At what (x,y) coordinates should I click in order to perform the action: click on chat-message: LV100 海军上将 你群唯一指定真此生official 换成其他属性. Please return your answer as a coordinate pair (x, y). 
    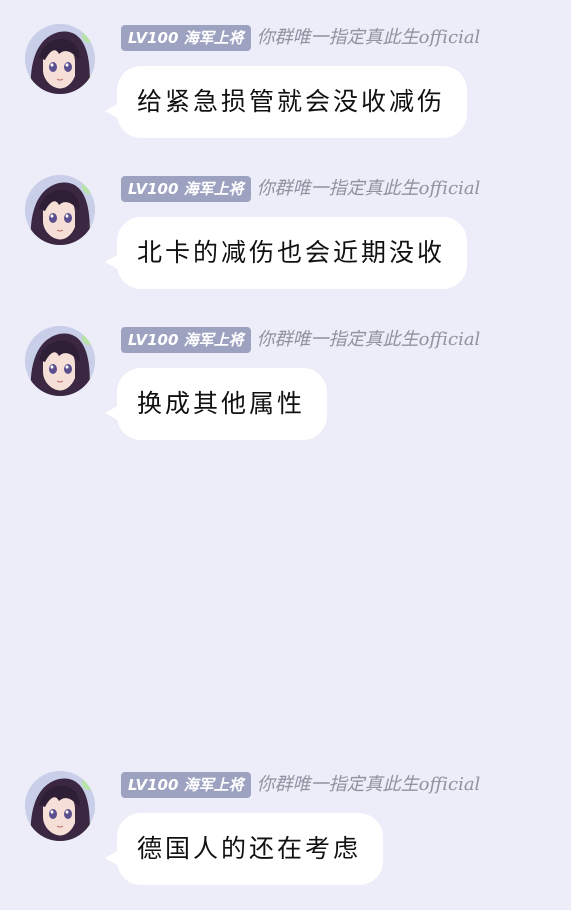
    Looking at the image, I should click on (285, 391).